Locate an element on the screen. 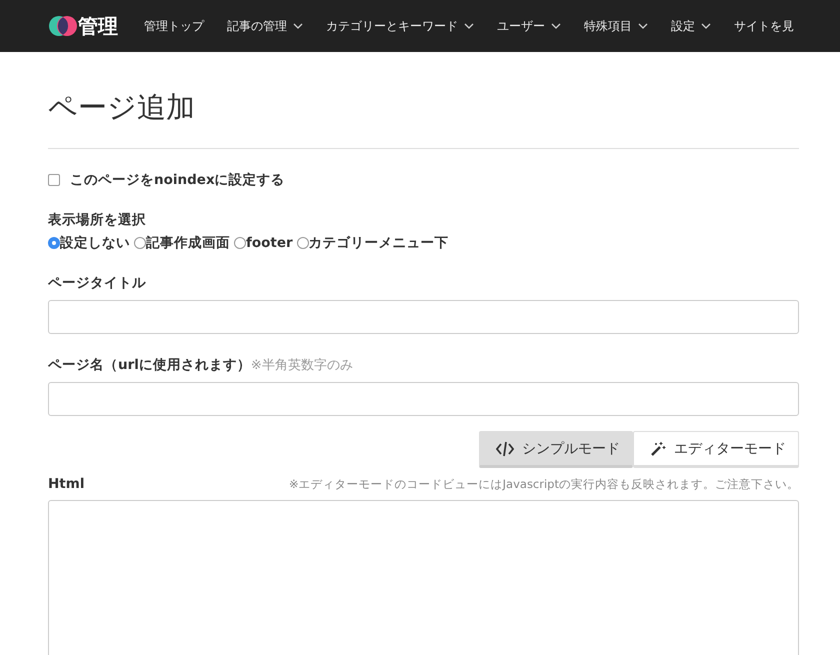  checkbox-label: このページをnoindexに設定する is located at coordinates (177, 180).